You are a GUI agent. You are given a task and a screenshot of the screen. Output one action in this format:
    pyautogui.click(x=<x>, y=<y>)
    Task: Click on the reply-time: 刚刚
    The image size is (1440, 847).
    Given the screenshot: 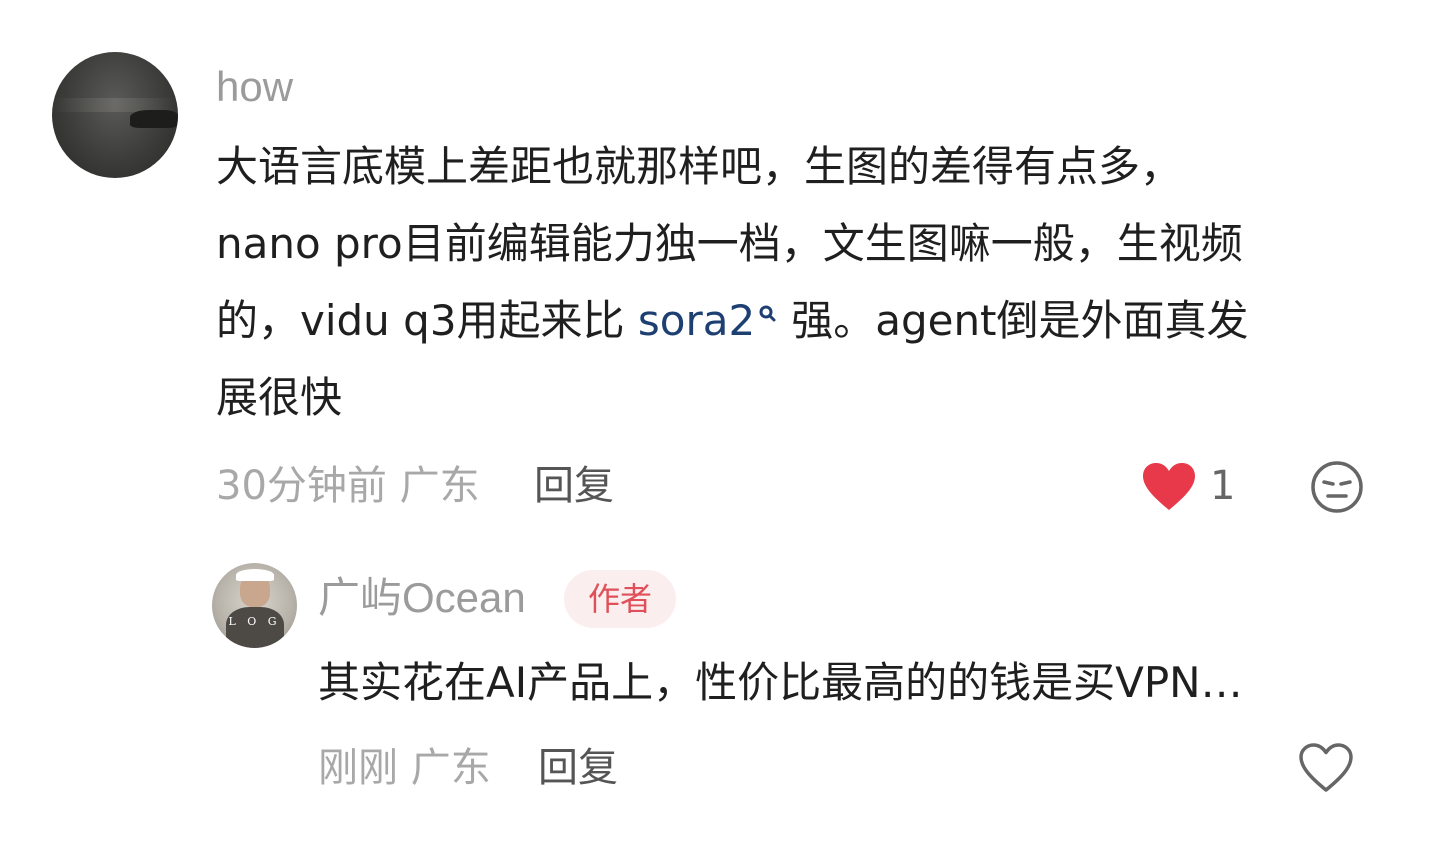 What is the action you would take?
    pyautogui.click(x=358, y=768)
    